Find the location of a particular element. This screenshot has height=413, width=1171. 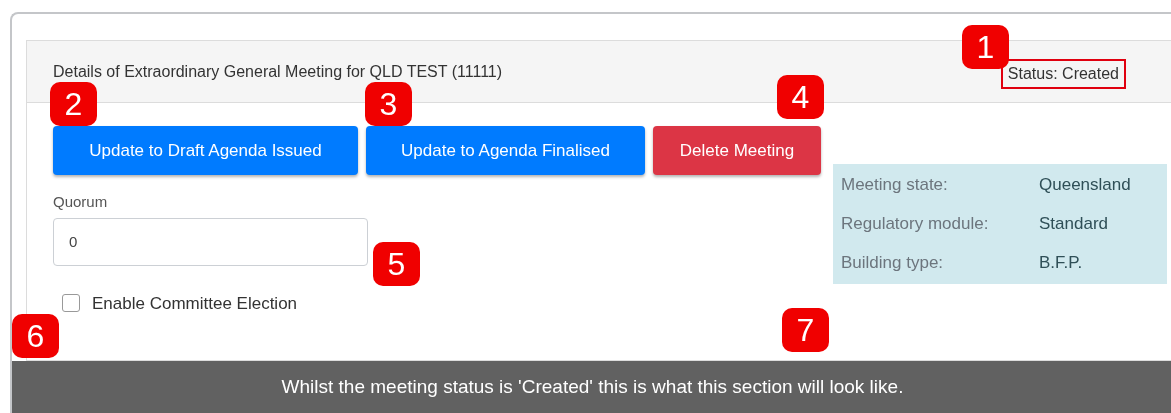

action-button: Delete Meeting is located at coordinates (737, 150).